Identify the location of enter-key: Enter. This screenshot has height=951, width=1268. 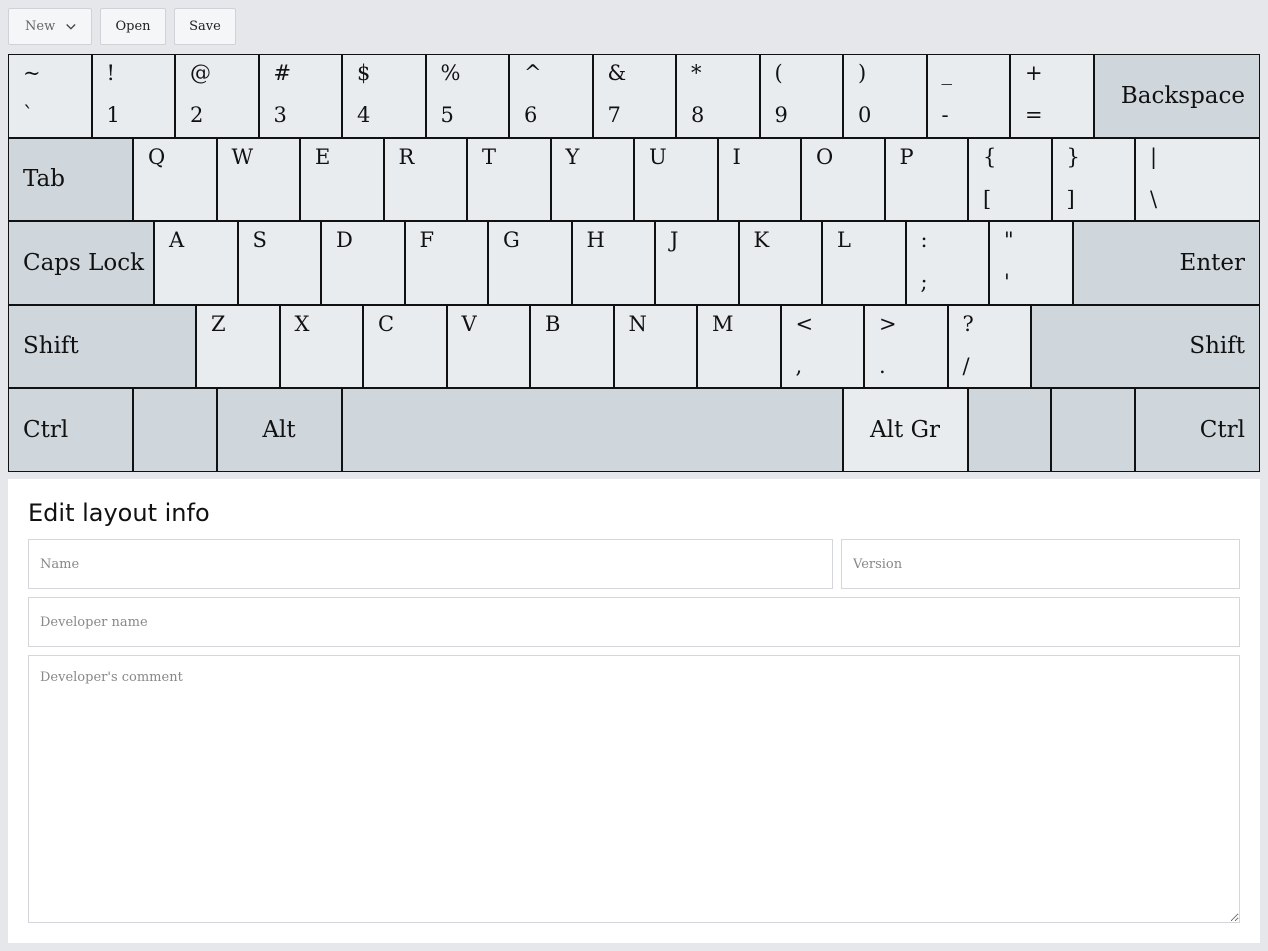
(1166, 263).